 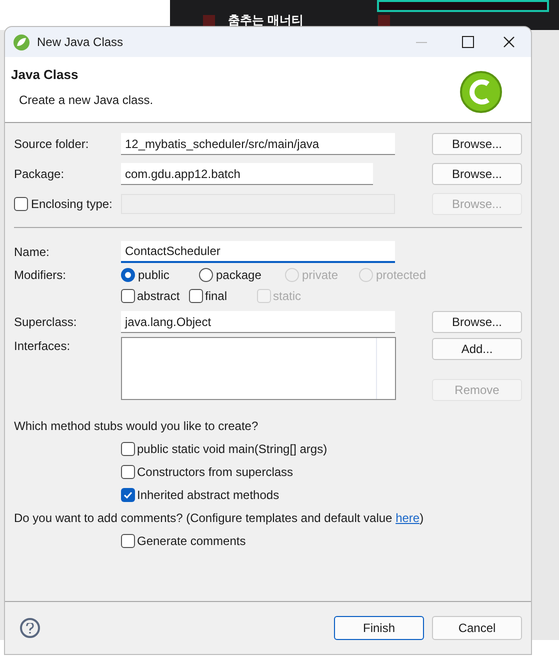 What do you see at coordinates (287, 296) in the screenshot?
I see `checkbox-label: static` at bounding box center [287, 296].